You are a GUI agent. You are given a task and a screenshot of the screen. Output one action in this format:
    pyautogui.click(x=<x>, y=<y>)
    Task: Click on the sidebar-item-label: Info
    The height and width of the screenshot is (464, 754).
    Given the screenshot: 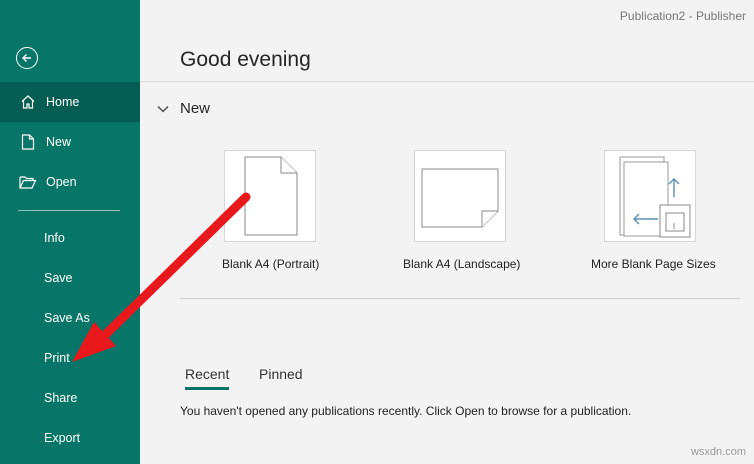 What is the action you would take?
    pyautogui.click(x=54, y=238)
    